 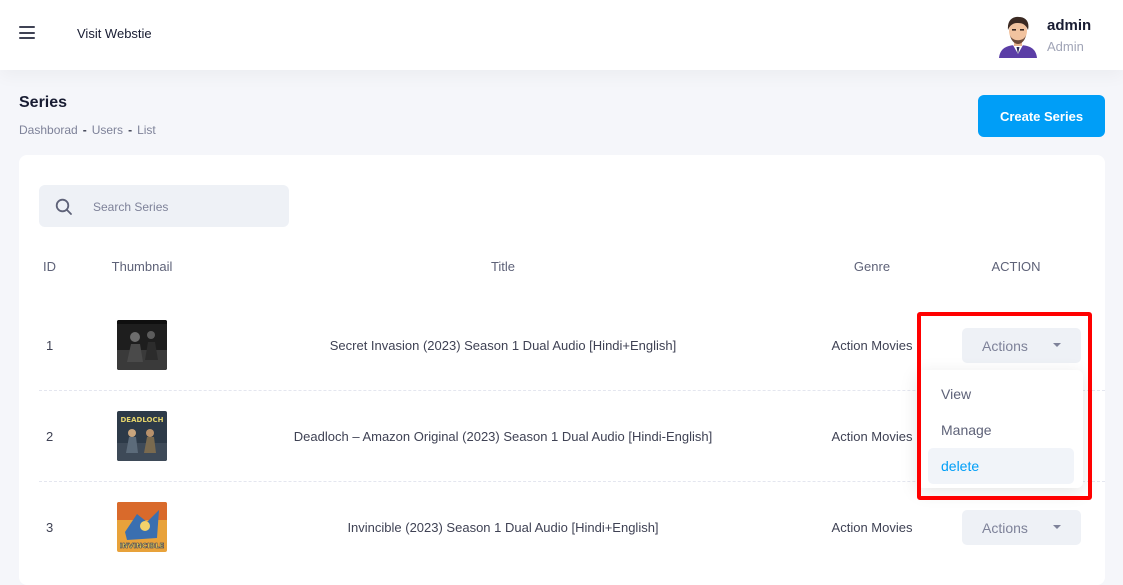 What do you see at coordinates (50, 527) in the screenshot?
I see `row-id: 3` at bounding box center [50, 527].